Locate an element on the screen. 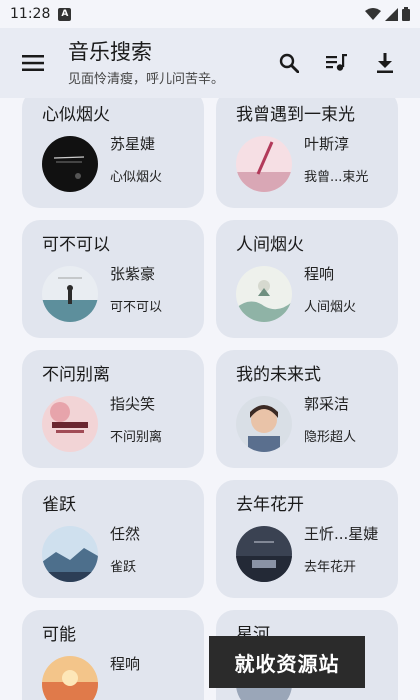 The image size is (420, 700). toolbar is located at coordinates (337, 63).